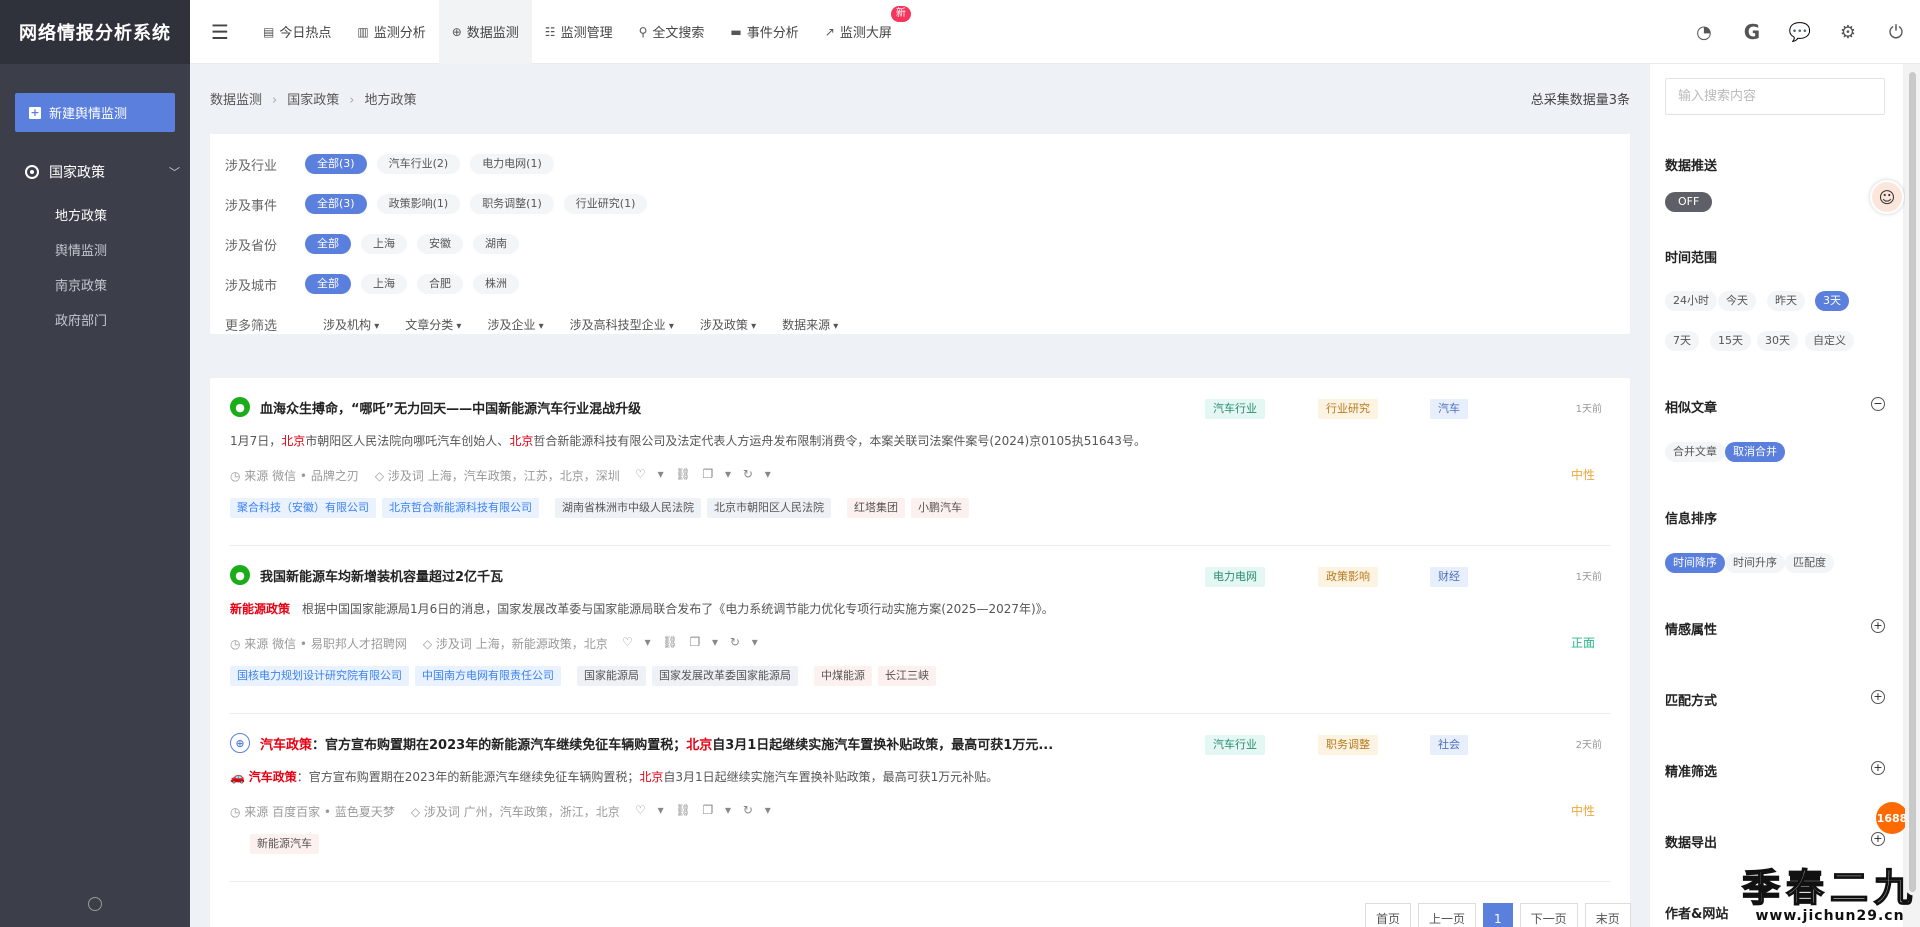 Image resolution: width=1920 pixels, height=927 pixels. I want to click on sidebar-item-nanjing: 南京政策, so click(81, 284).